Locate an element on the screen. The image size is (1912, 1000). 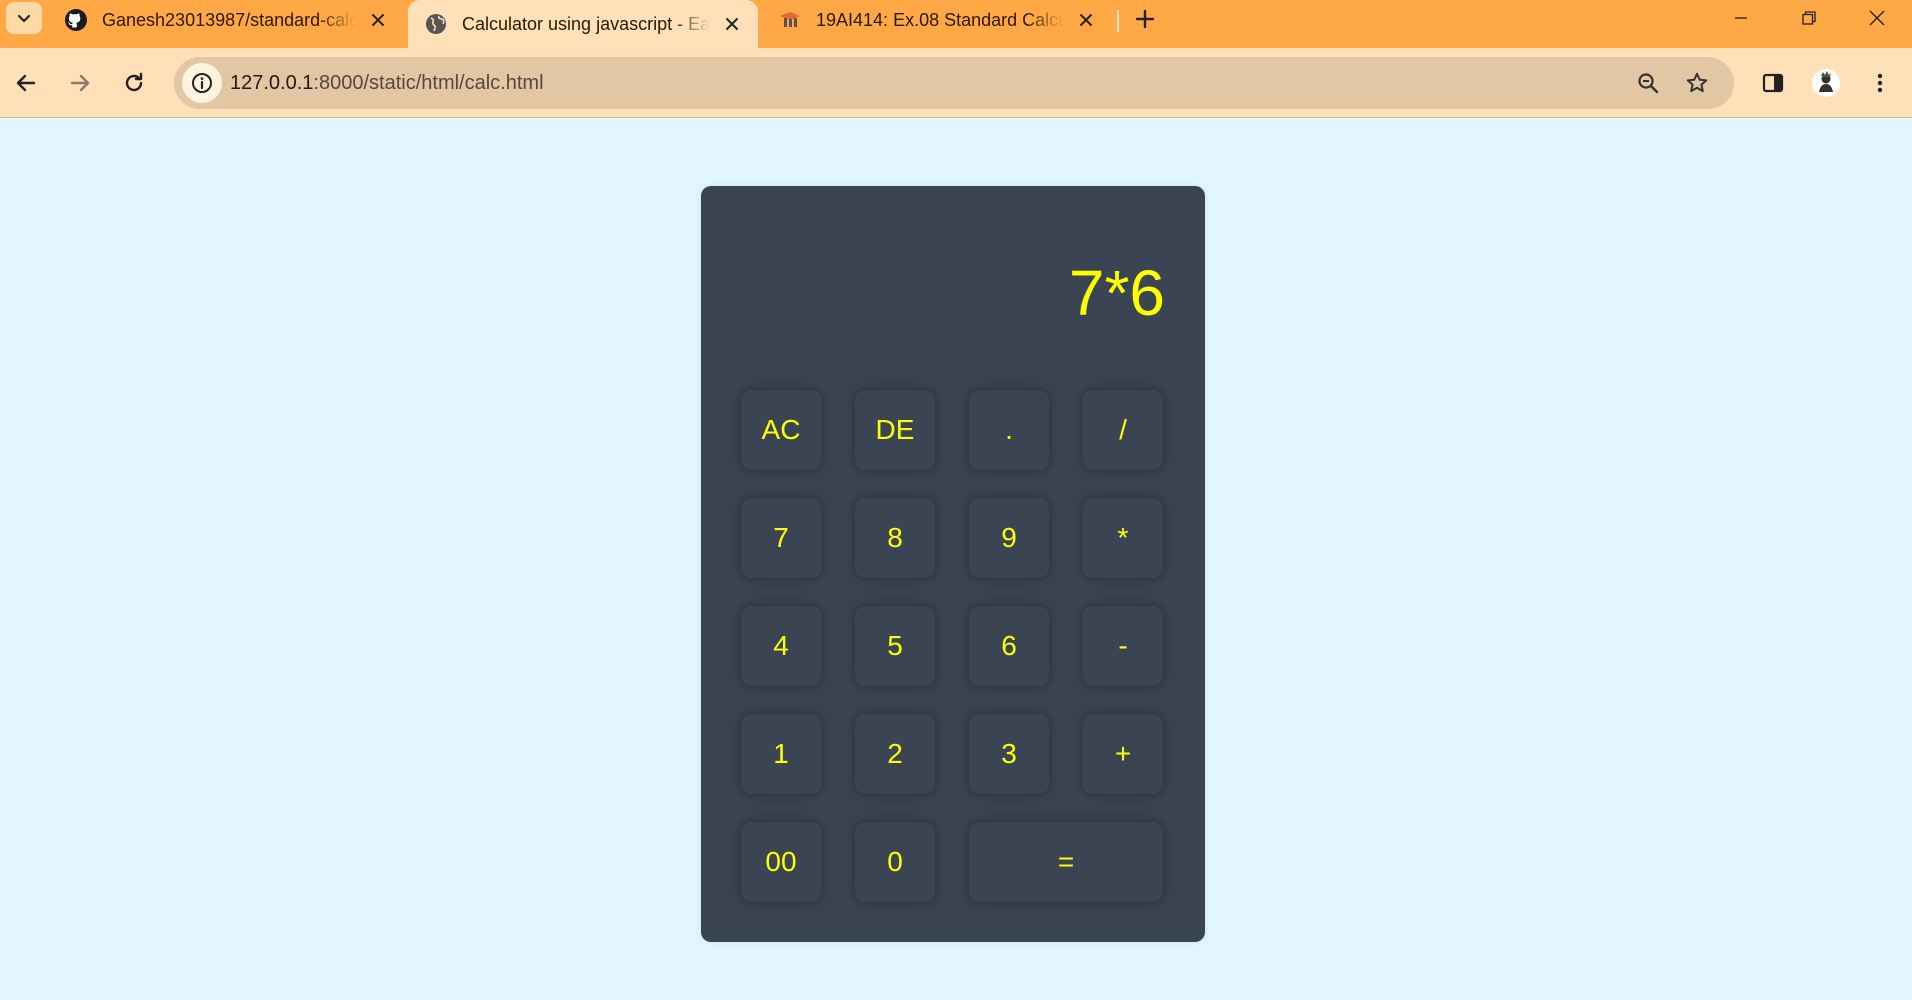
decimal-button: . is located at coordinates (1009, 430).